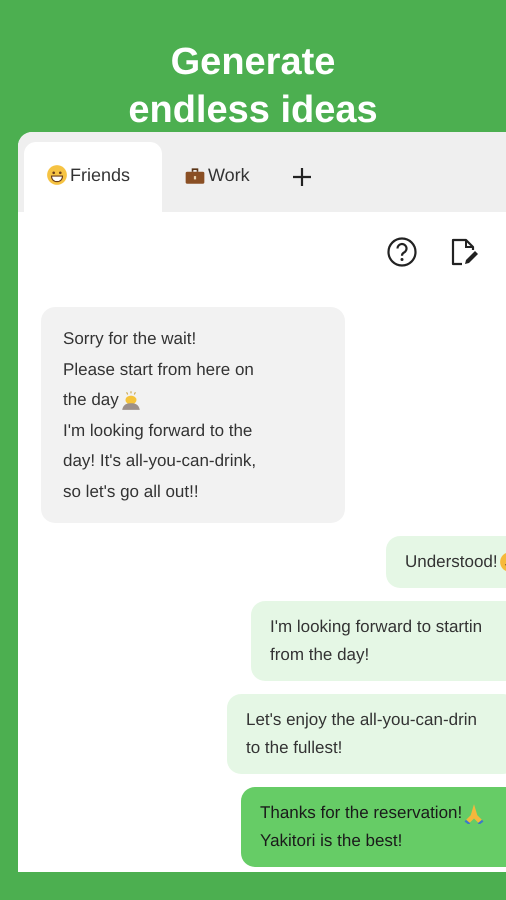  I want to click on message-text: from the day!, so click(320, 655).